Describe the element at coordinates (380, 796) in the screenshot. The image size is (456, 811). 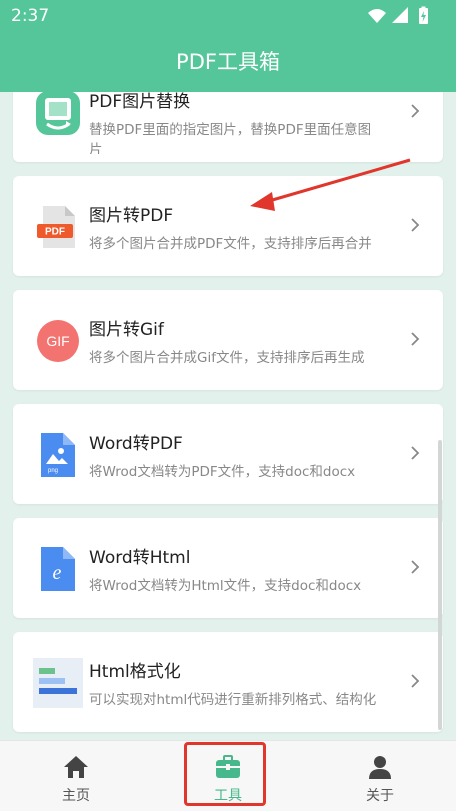
I see `nav-label-about: 关于` at that location.